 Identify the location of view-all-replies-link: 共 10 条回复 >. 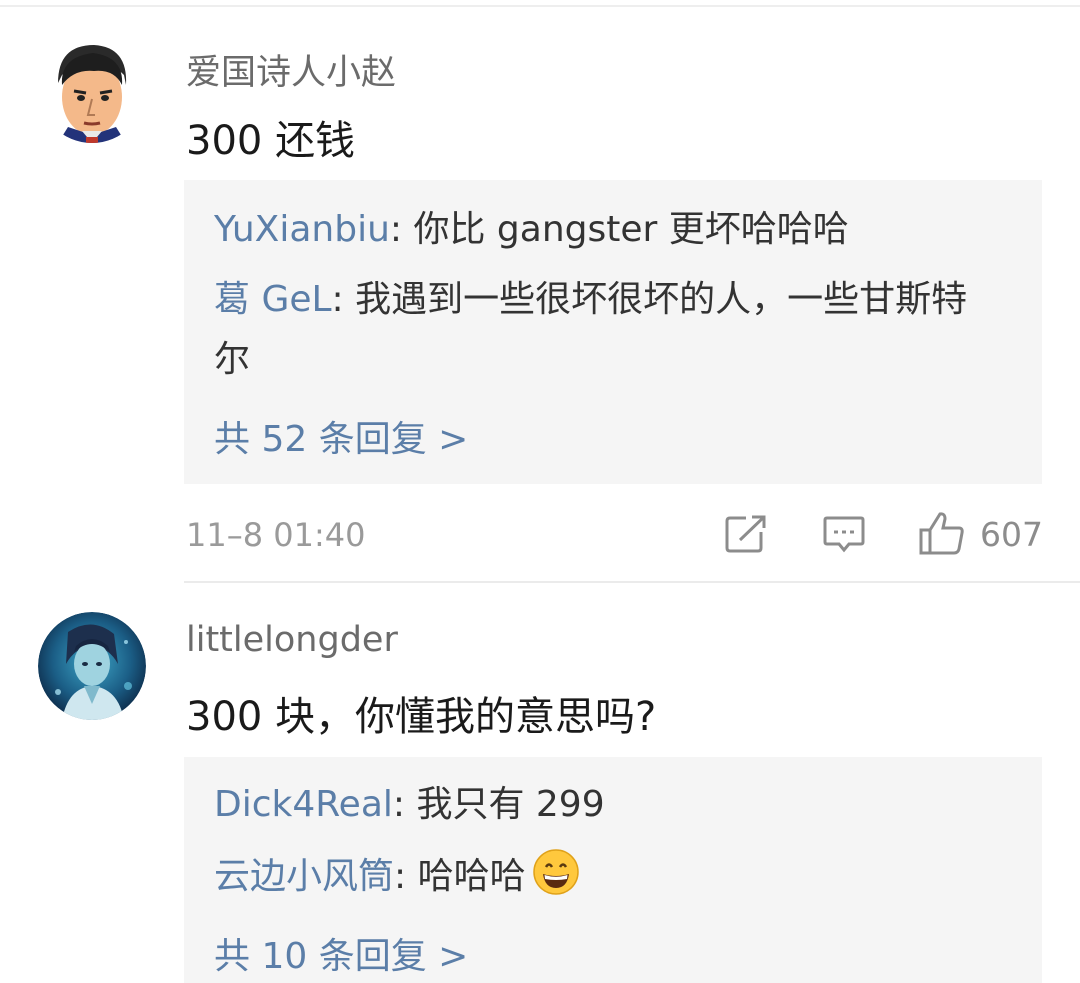
(341, 953).